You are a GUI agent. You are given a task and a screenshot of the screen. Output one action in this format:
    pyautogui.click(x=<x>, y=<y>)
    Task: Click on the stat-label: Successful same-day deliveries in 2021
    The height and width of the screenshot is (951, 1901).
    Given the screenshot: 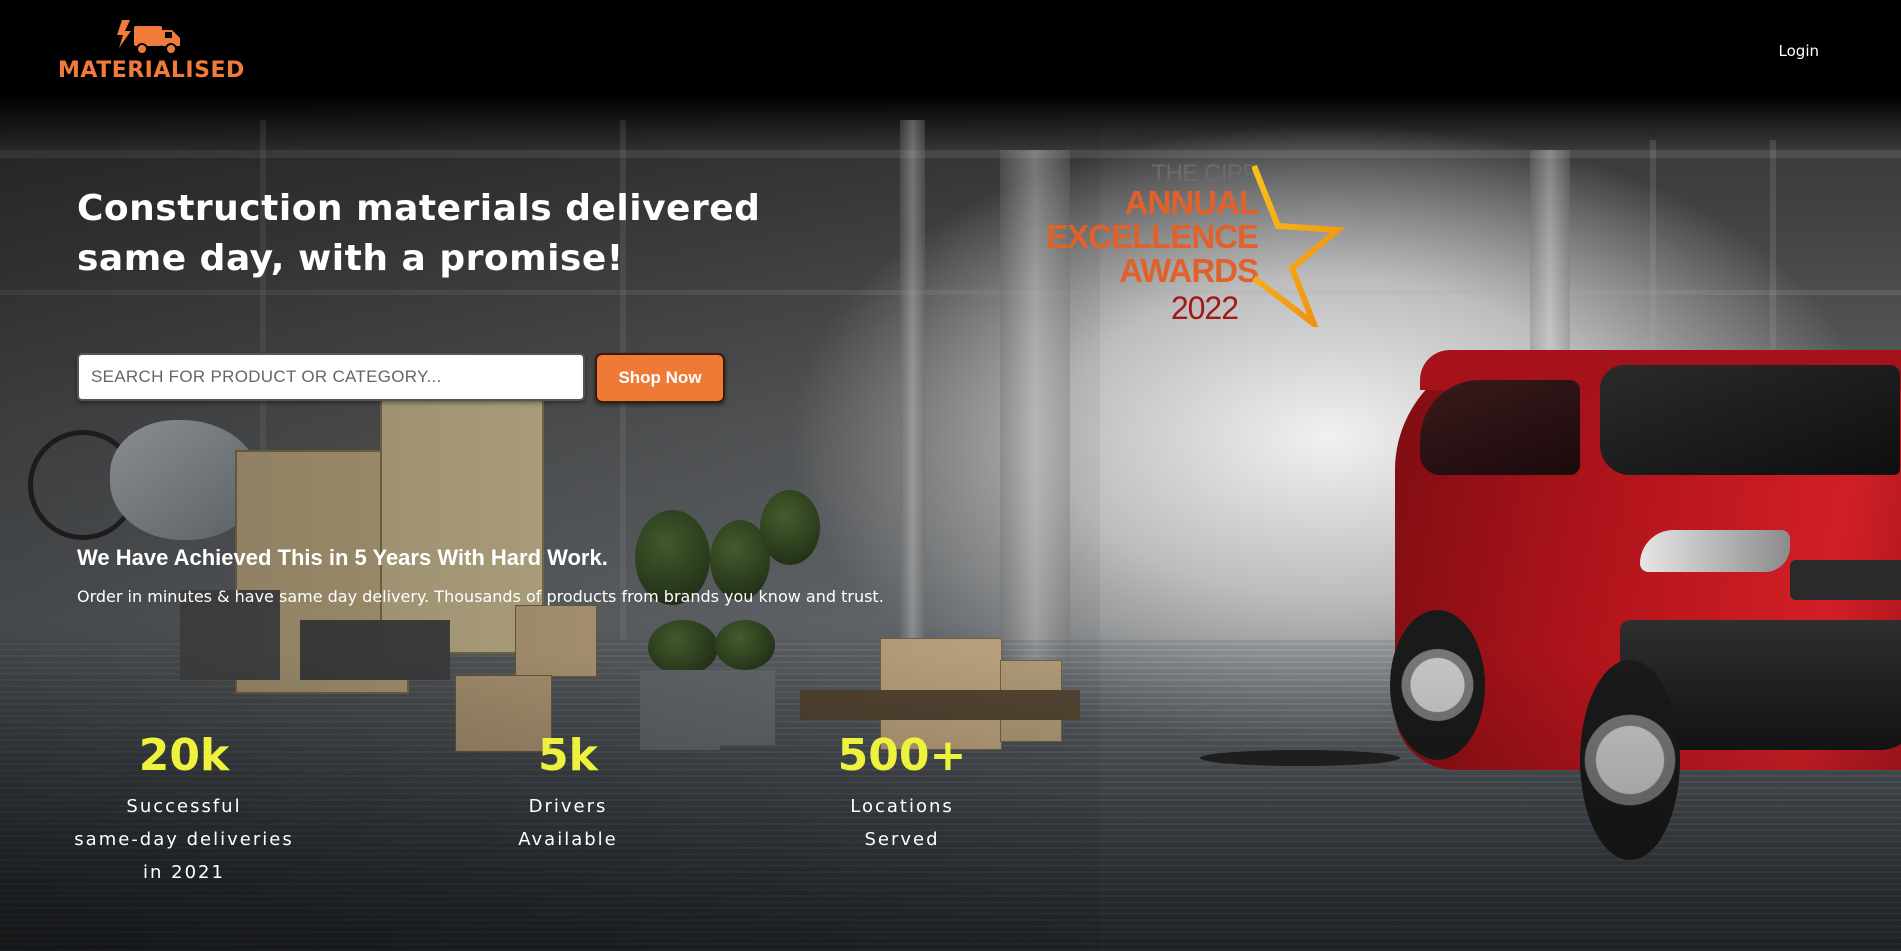 What is the action you would take?
    pyautogui.click(x=184, y=839)
    